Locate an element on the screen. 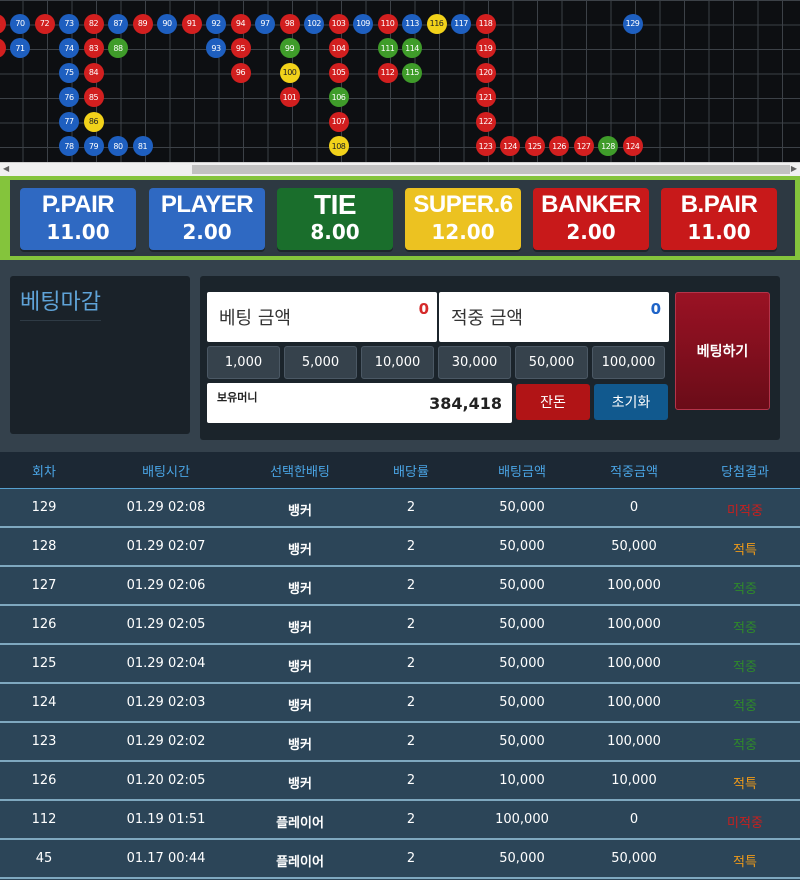  cell-time: 01.29 02:04 is located at coordinates (166, 663).